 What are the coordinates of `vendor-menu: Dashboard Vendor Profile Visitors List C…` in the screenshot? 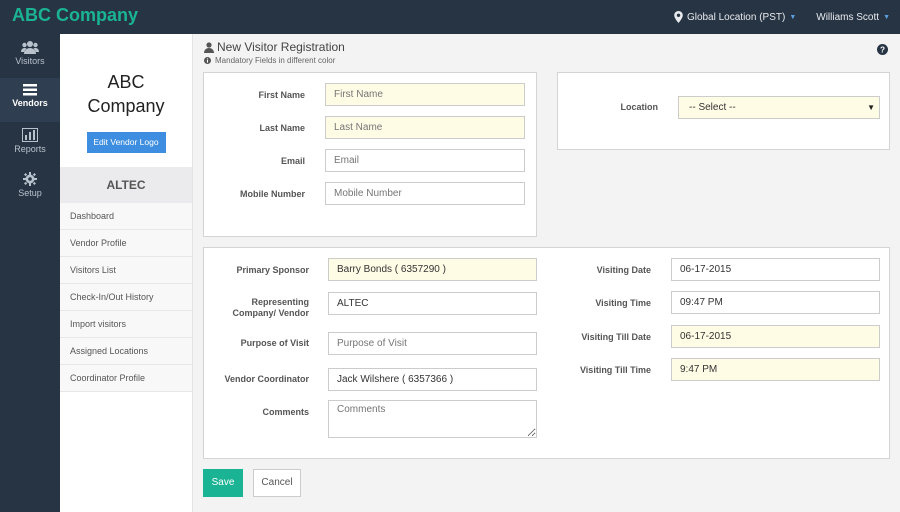 It's located at (126, 297).